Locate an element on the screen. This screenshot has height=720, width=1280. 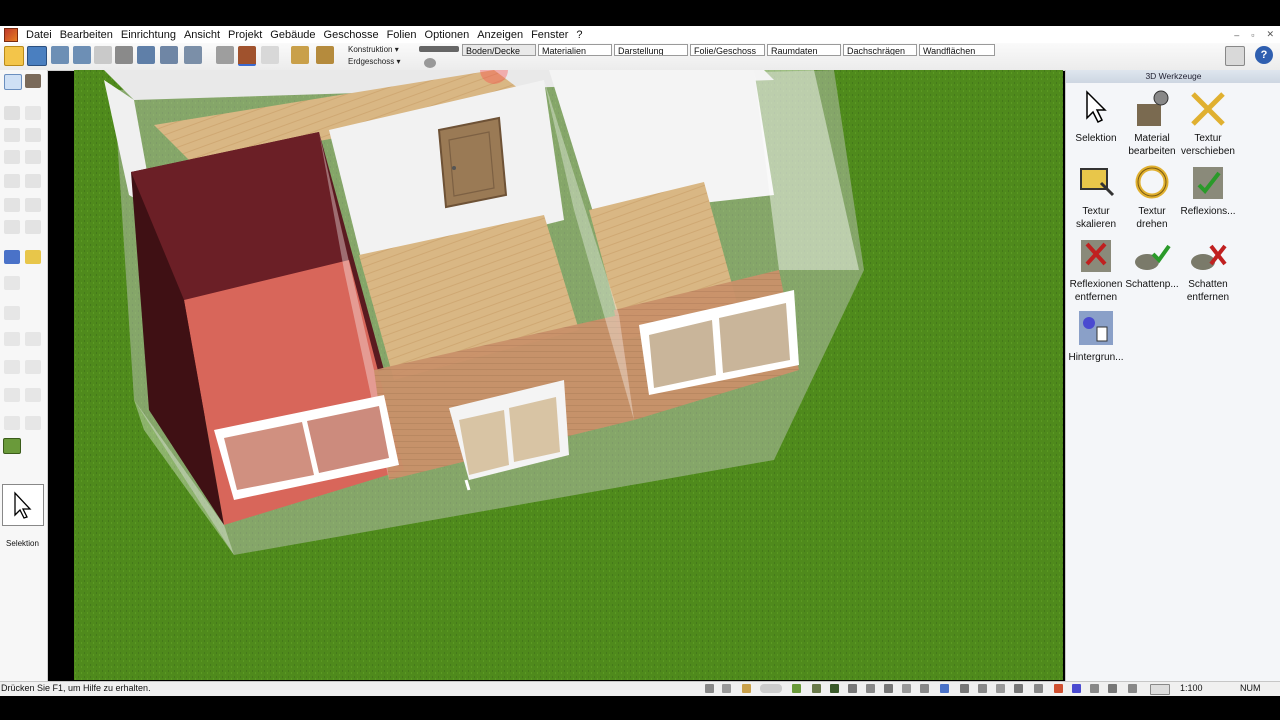
status-tool3-icon is located at coordinates (964, 688).